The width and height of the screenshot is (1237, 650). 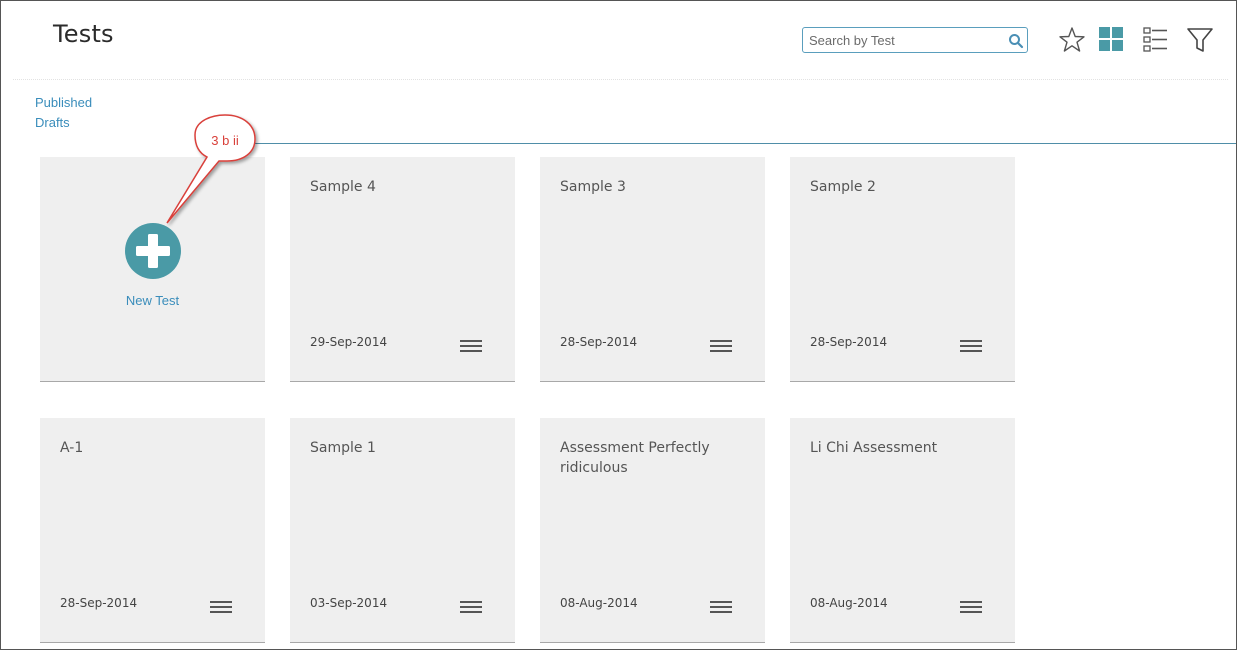 What do you see at coordinates (405, 448) in the screenshot?
I see `test-card-title: Sample 1` at bounding box center [405, 448].